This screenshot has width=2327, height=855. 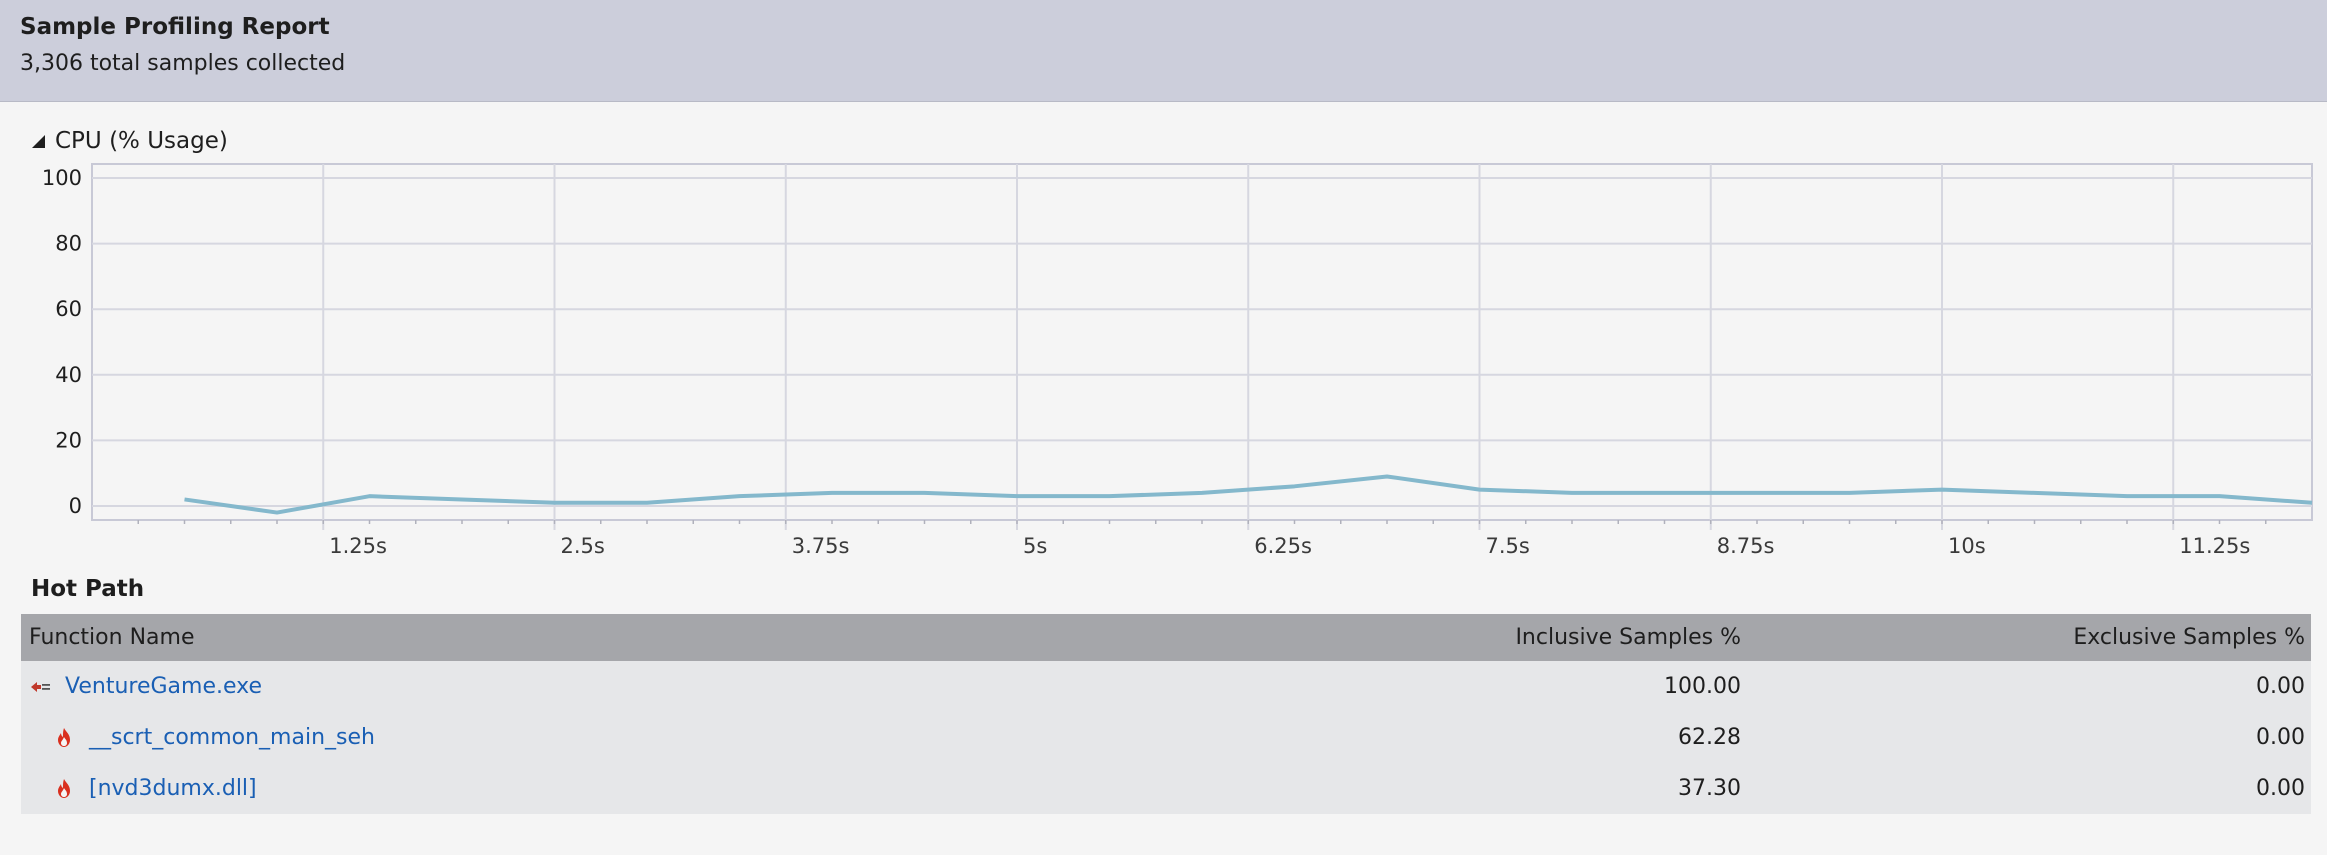 I want to click on table-row: [nvd3dumx.dll] 37.30 0.00, so click(x=1166, y=788).